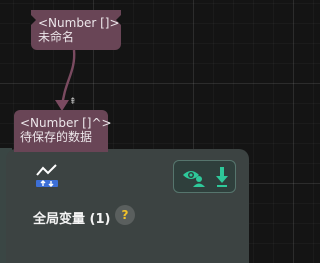 Image resolution: width=320 pixels, height=263 pixels. I want to click on help-icon: ?, so click(125, 215).